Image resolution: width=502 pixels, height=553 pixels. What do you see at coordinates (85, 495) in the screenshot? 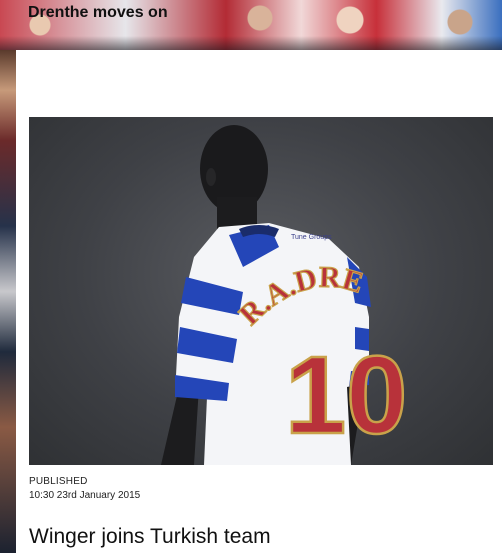
I see `published-timestamp: 10:30 23rd January 2015` at bounding box center [85, 495].